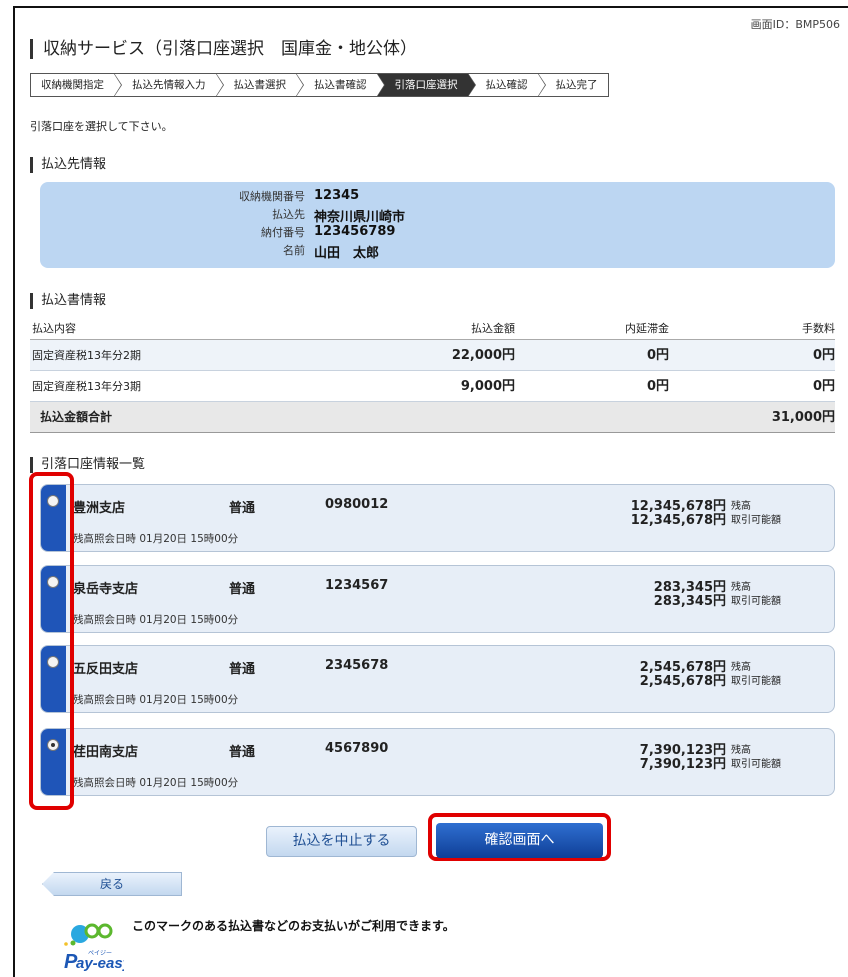 The height and width of the screenshot is (977, 848). Describe the element at coordinates (272, 196) in the screenshot. I see `payee-label: 収納機関番号` at that location.